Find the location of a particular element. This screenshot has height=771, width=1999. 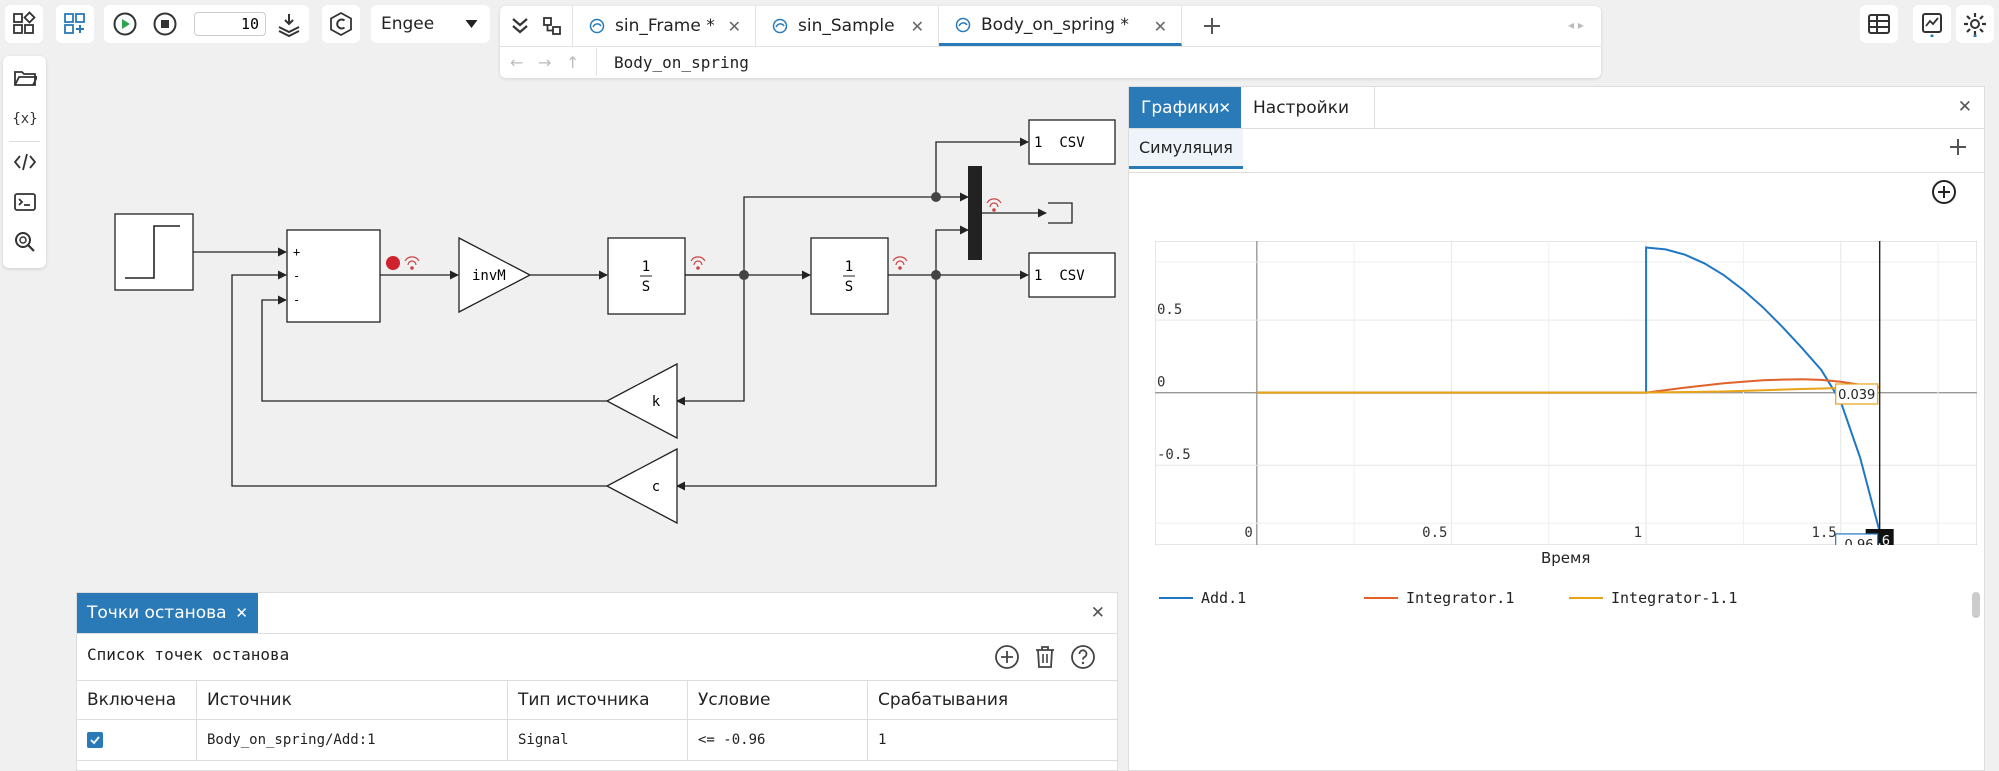

layout-button is located at coordinates (1879, 24).